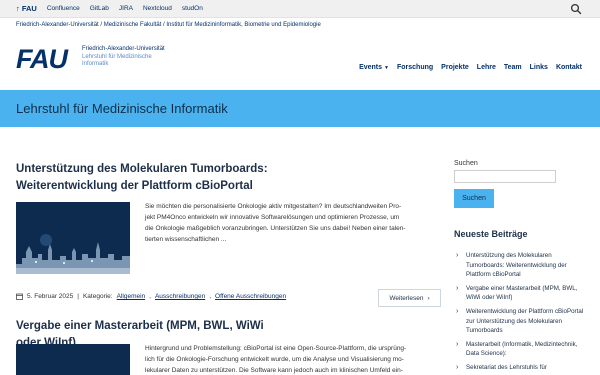 The height and width of the screenshot is (375, 600). What do you see at coordinates (415, 67) in the screenshot?
I see `nav-item-forschung: Forschung` at bounding box center [415, 67].